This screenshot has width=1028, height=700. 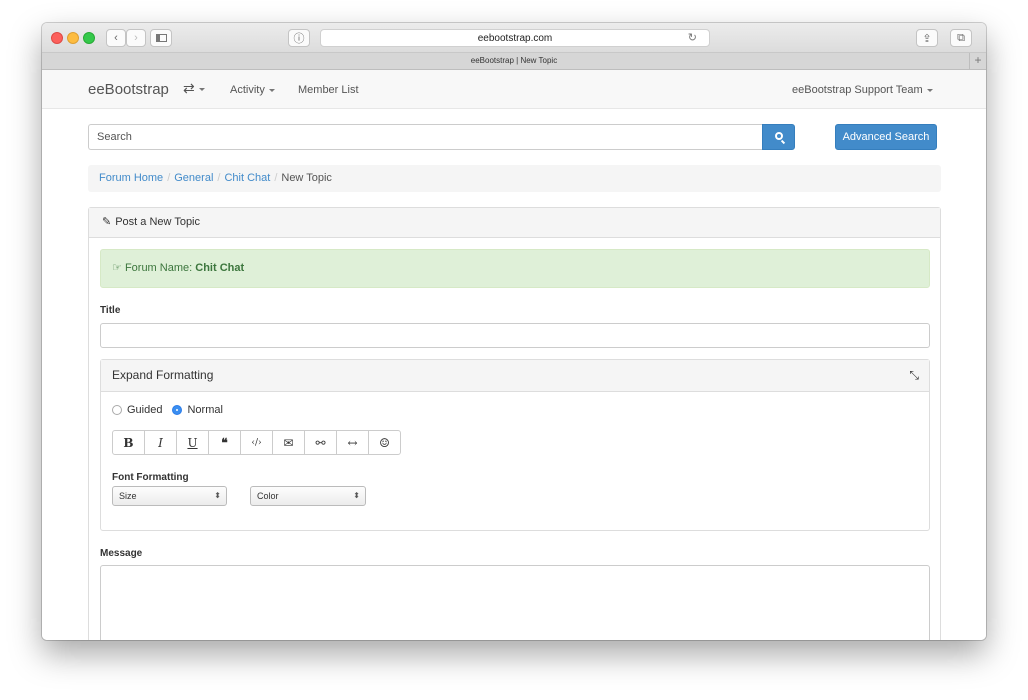 I want to click on envelope-icon: ✉, so click(x=288, y=442).